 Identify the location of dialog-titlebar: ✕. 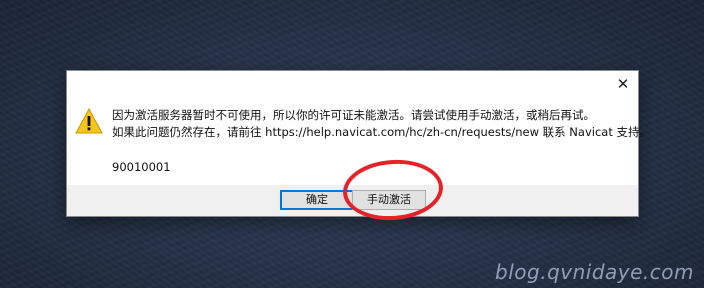
(352, 84).